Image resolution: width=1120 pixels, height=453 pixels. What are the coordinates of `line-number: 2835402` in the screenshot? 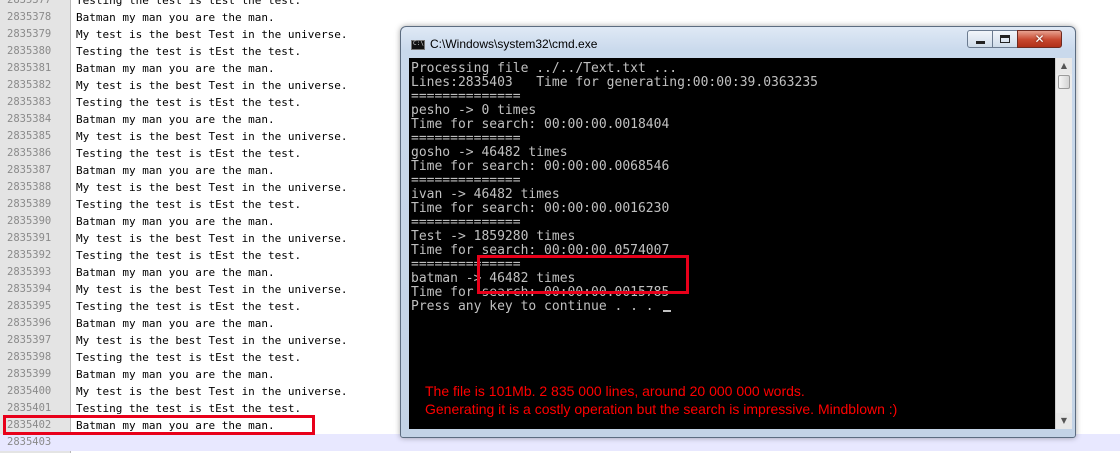 It's located at (29, 425).